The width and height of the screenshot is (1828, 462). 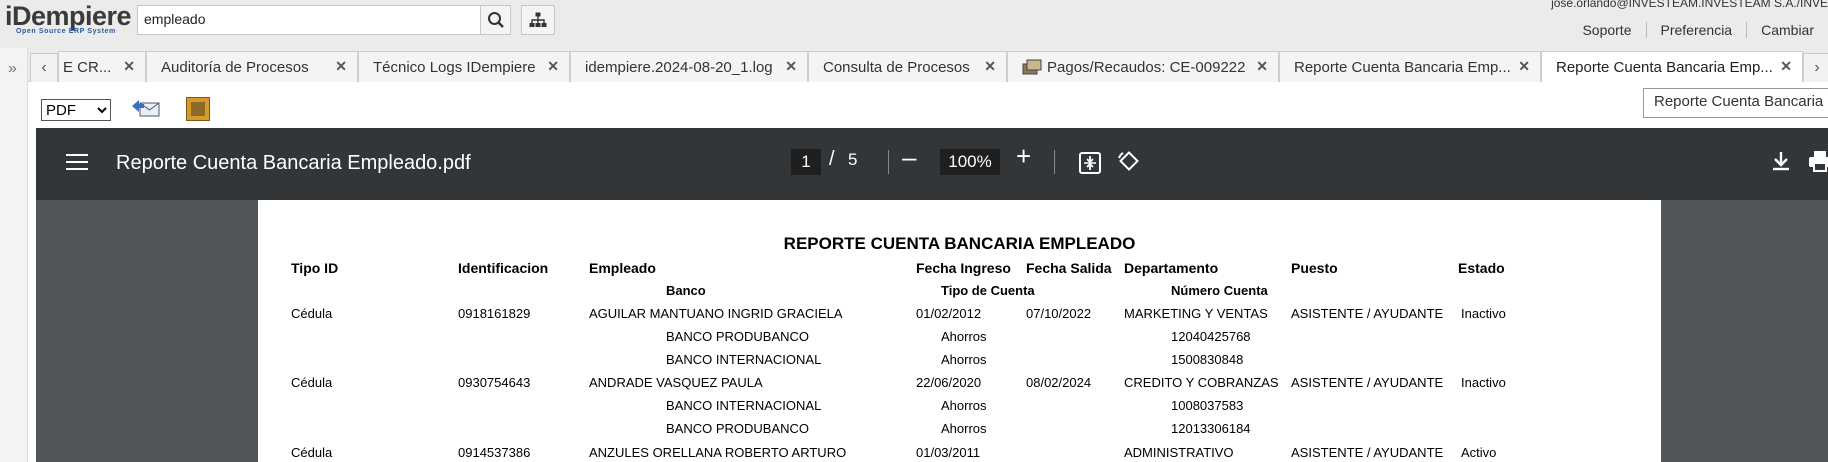 I want to click on zoom-level-input: 100%, so click(x=970, y=162).